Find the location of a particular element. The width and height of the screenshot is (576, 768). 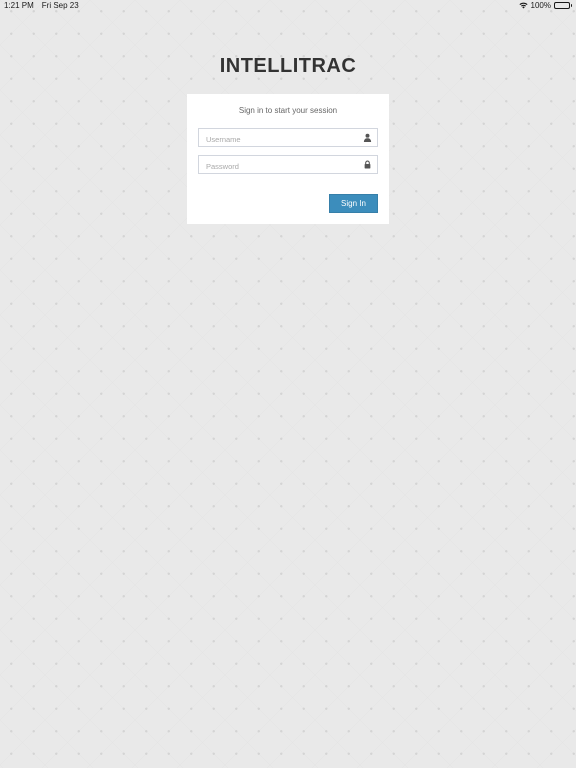

battery-percent: 100% is located at coordinates (540, 5).